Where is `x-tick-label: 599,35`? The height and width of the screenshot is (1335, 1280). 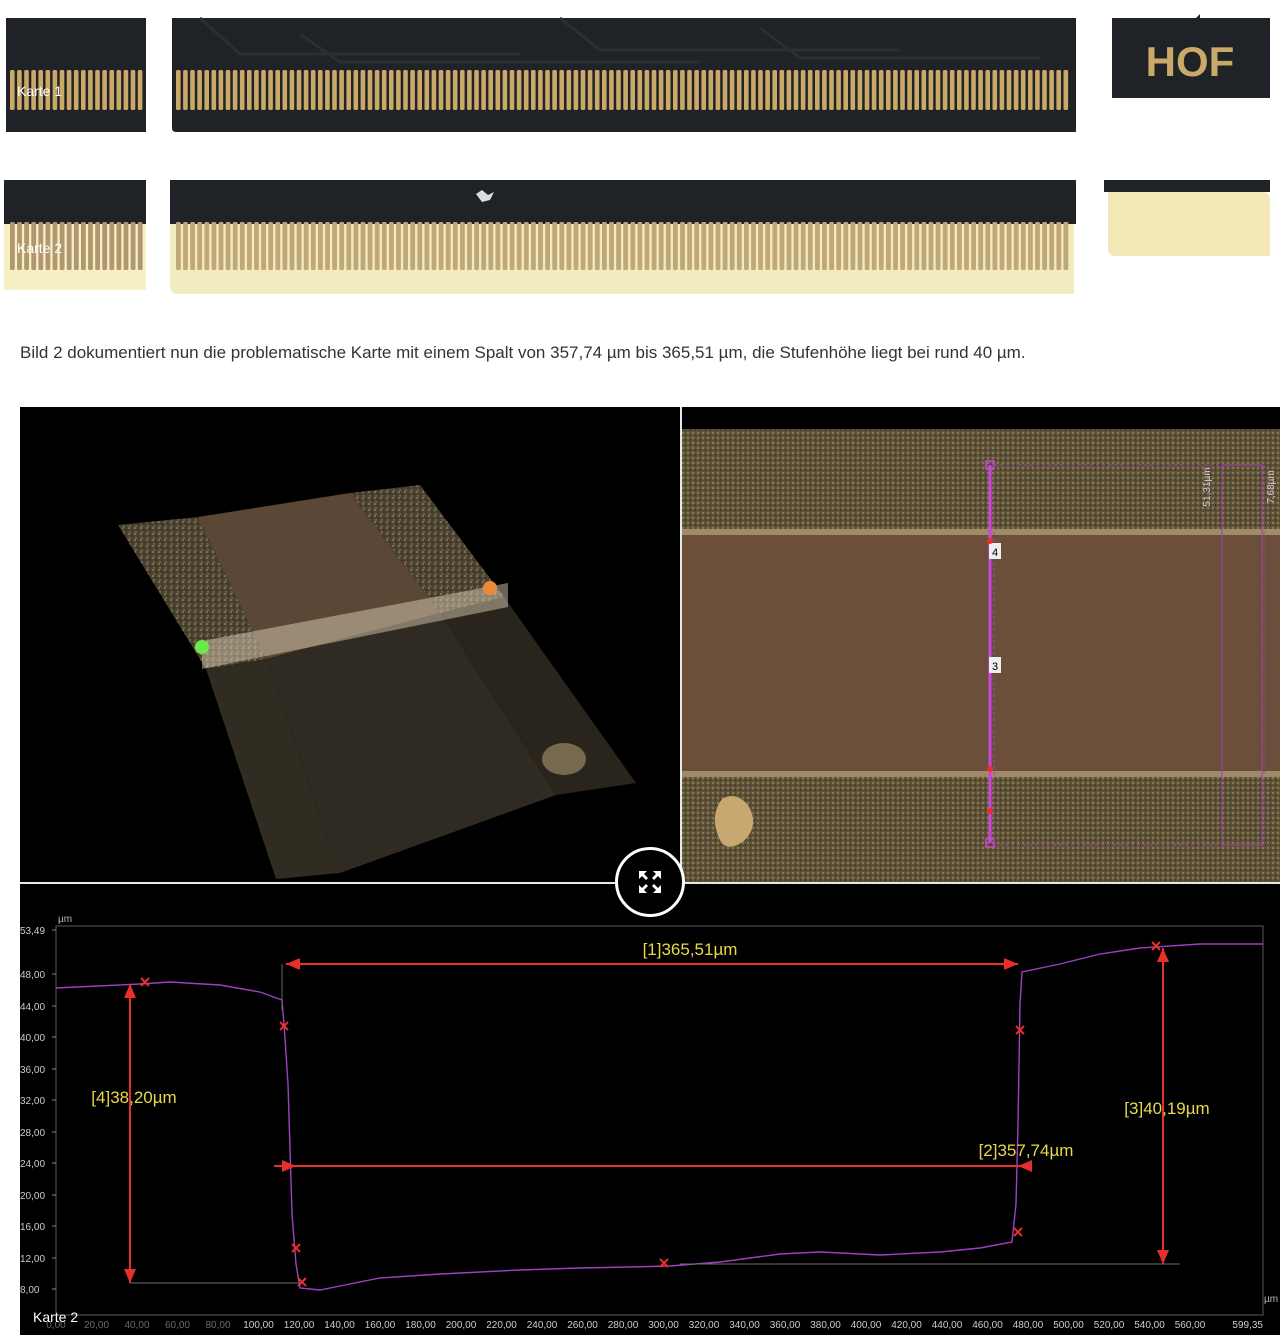 x-tick-label: 599,35 is located at coordinates (1247, 1325).